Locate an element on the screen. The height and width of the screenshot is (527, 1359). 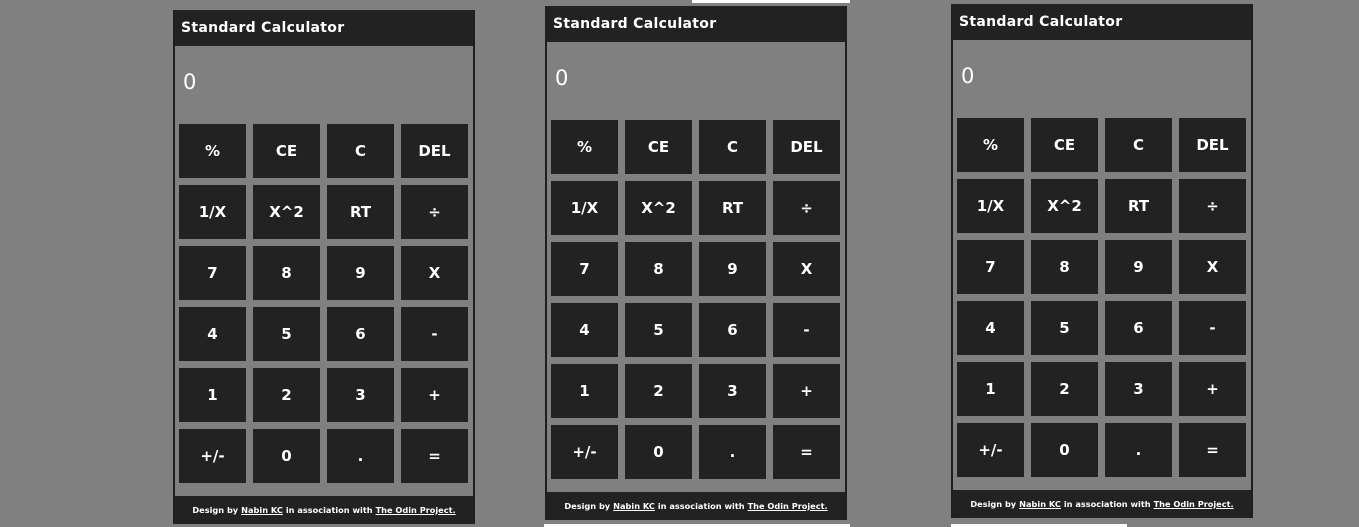
top-edge-strip is located at coordinates (771, 1).